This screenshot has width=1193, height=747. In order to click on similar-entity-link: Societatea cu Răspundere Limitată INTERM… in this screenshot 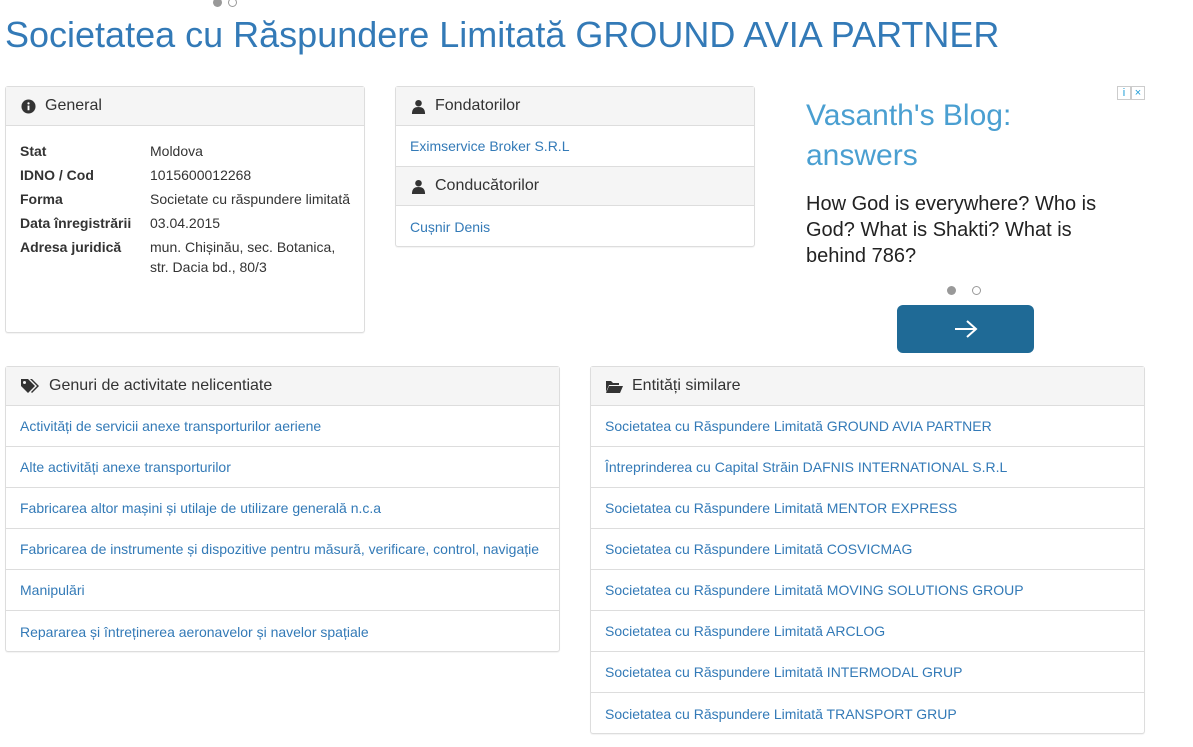, I will do `click(867, 672)`.